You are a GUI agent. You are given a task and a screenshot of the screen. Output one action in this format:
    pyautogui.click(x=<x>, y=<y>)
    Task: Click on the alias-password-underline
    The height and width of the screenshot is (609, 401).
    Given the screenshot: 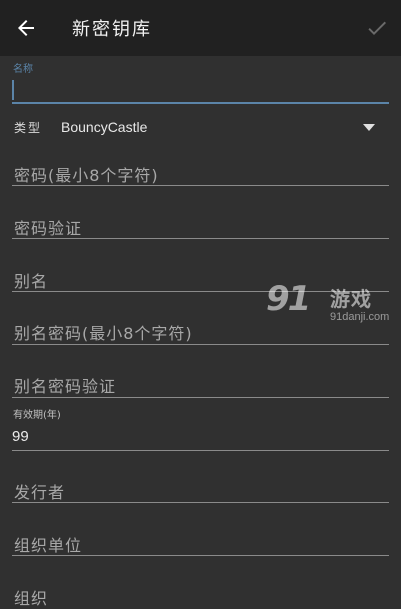 What is the action you would take?
    pyautogui.click(x=200, y=344)
    